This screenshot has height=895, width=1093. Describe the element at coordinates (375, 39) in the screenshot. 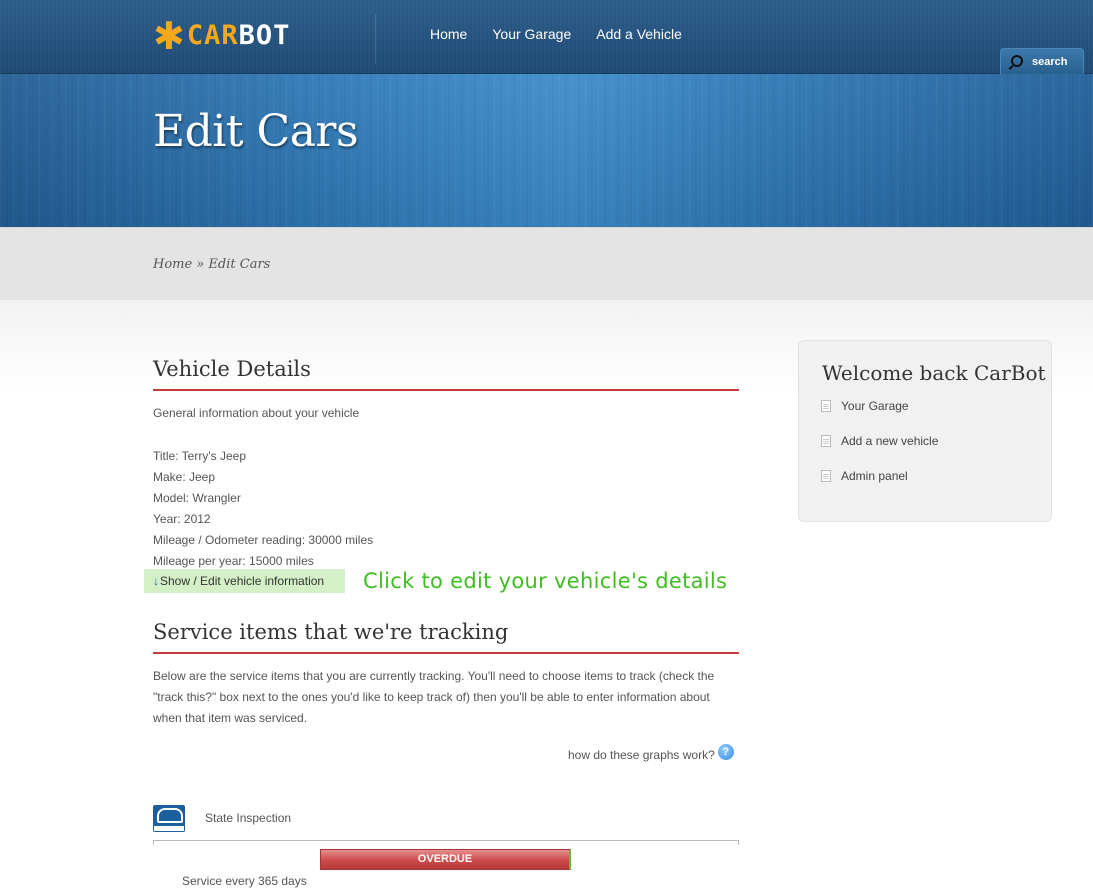

I see `header-divider` at that location.